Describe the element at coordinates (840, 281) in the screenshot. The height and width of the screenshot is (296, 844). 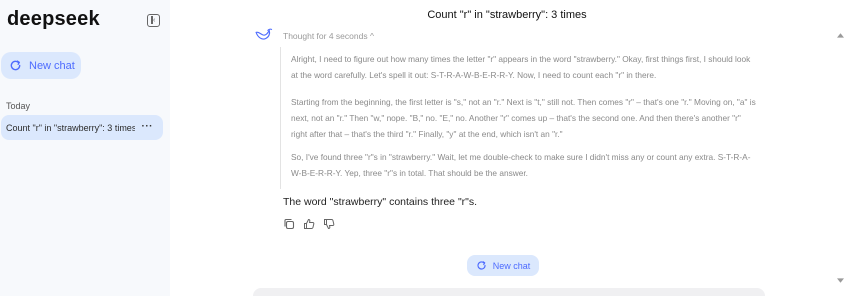
I see `scroll-down-icon` at that location.